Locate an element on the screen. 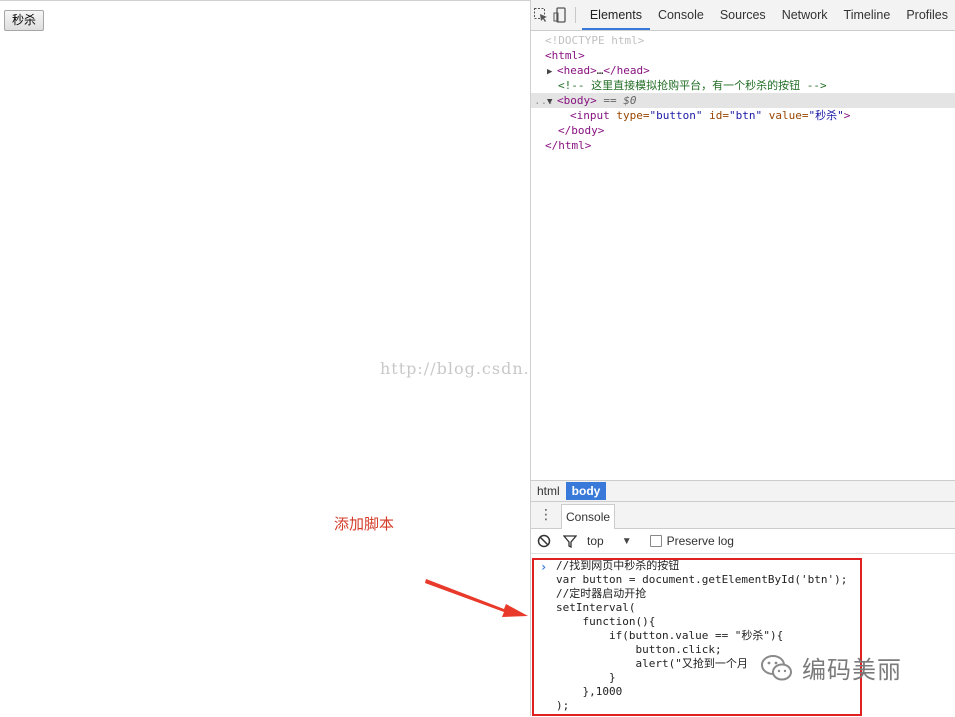 The width and height of the screenshot is (955, 717). dom-comment-line: <!-- 这里直接模拟抢购平台，有一个秒杀的按钮 --> is located at coordinates (743, 85).